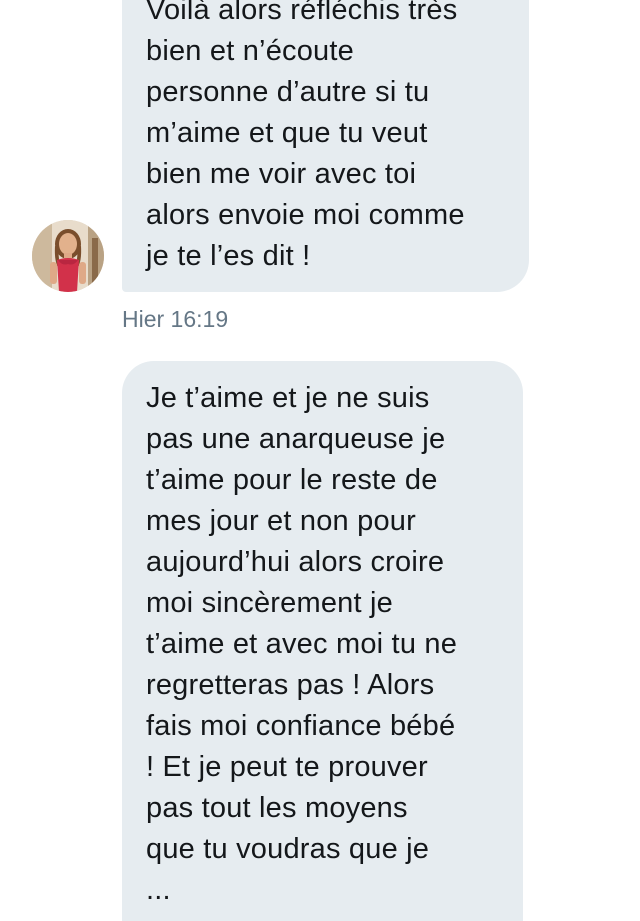 This screenshot has width=640, height=921. What do you see at coordinates (281, 521) in the screenshot?
I see `message-line: mes jour et non pour` at bounding box center [281, 521].